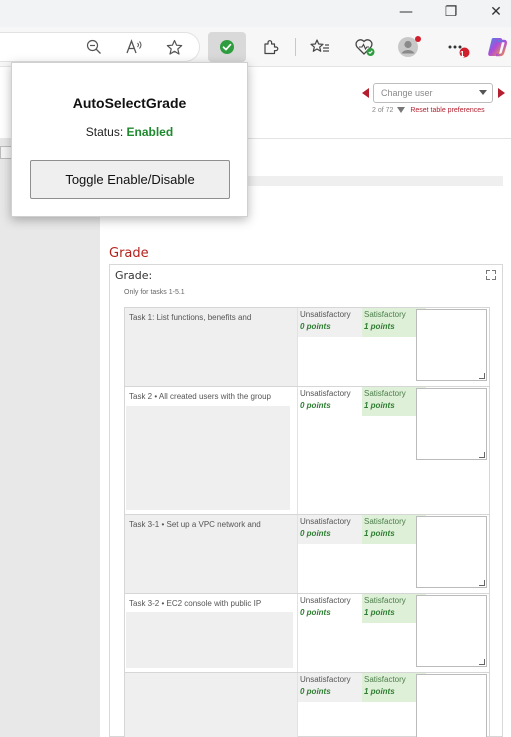 This screenshot has height=737, width=511. I want to click on read-aloud-icon, so click(134, 47).